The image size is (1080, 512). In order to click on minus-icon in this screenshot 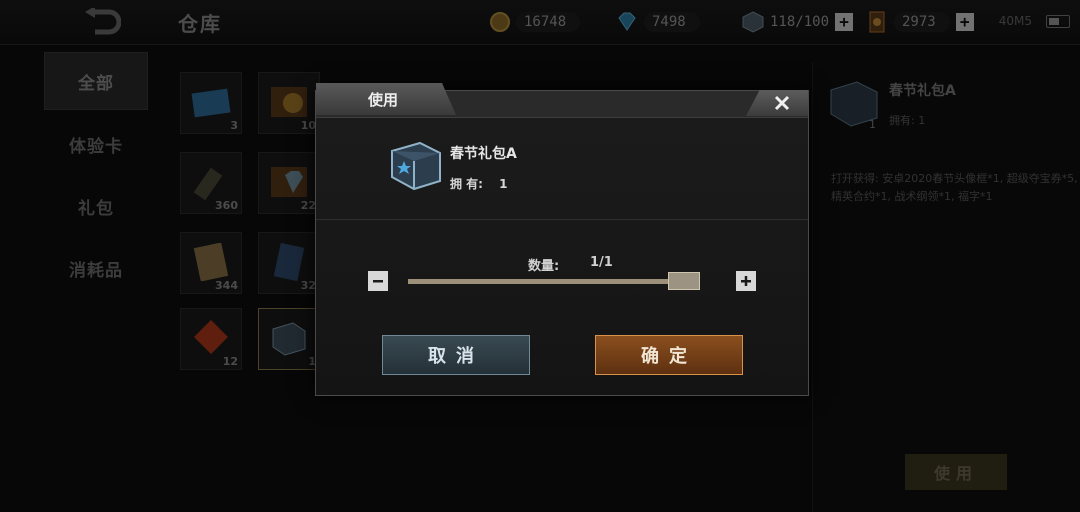, I will do `click(378, 281)`.